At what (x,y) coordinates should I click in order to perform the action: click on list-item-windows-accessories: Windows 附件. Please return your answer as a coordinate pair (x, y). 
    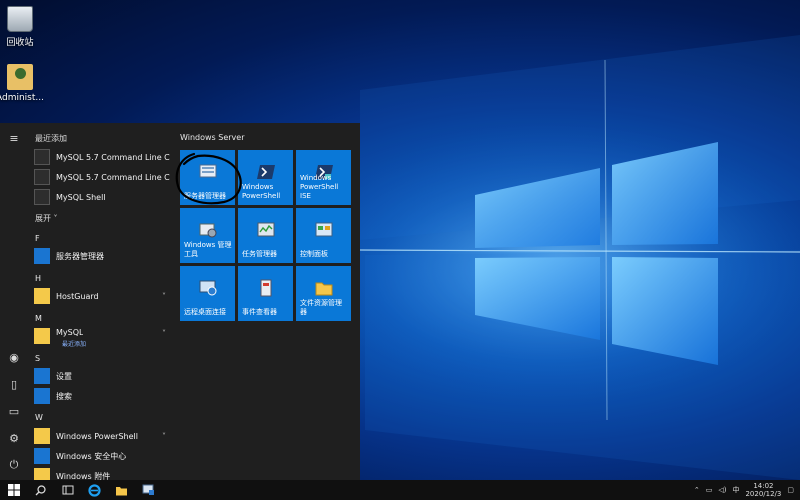
    Looking at the image, I should click on (102, 473).